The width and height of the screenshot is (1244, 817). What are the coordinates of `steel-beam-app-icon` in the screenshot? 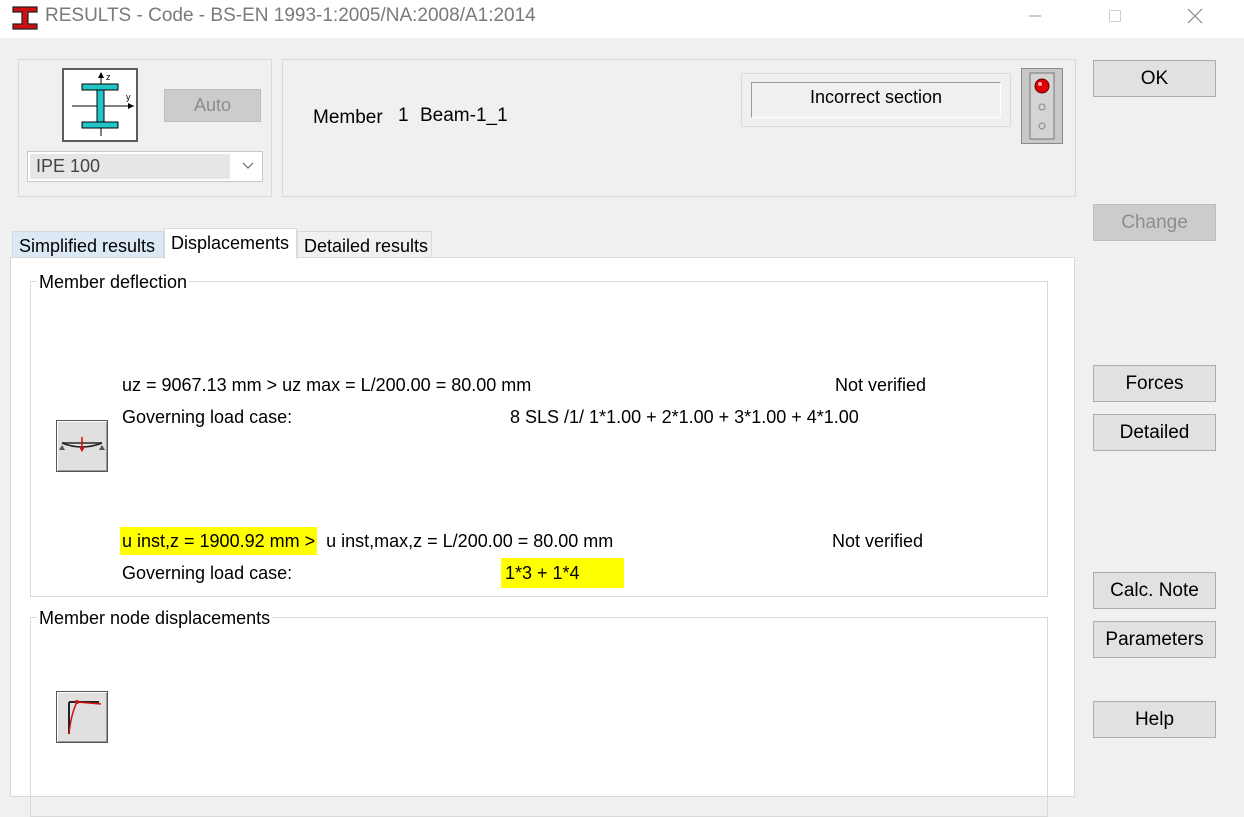 It's located at (25, 18).